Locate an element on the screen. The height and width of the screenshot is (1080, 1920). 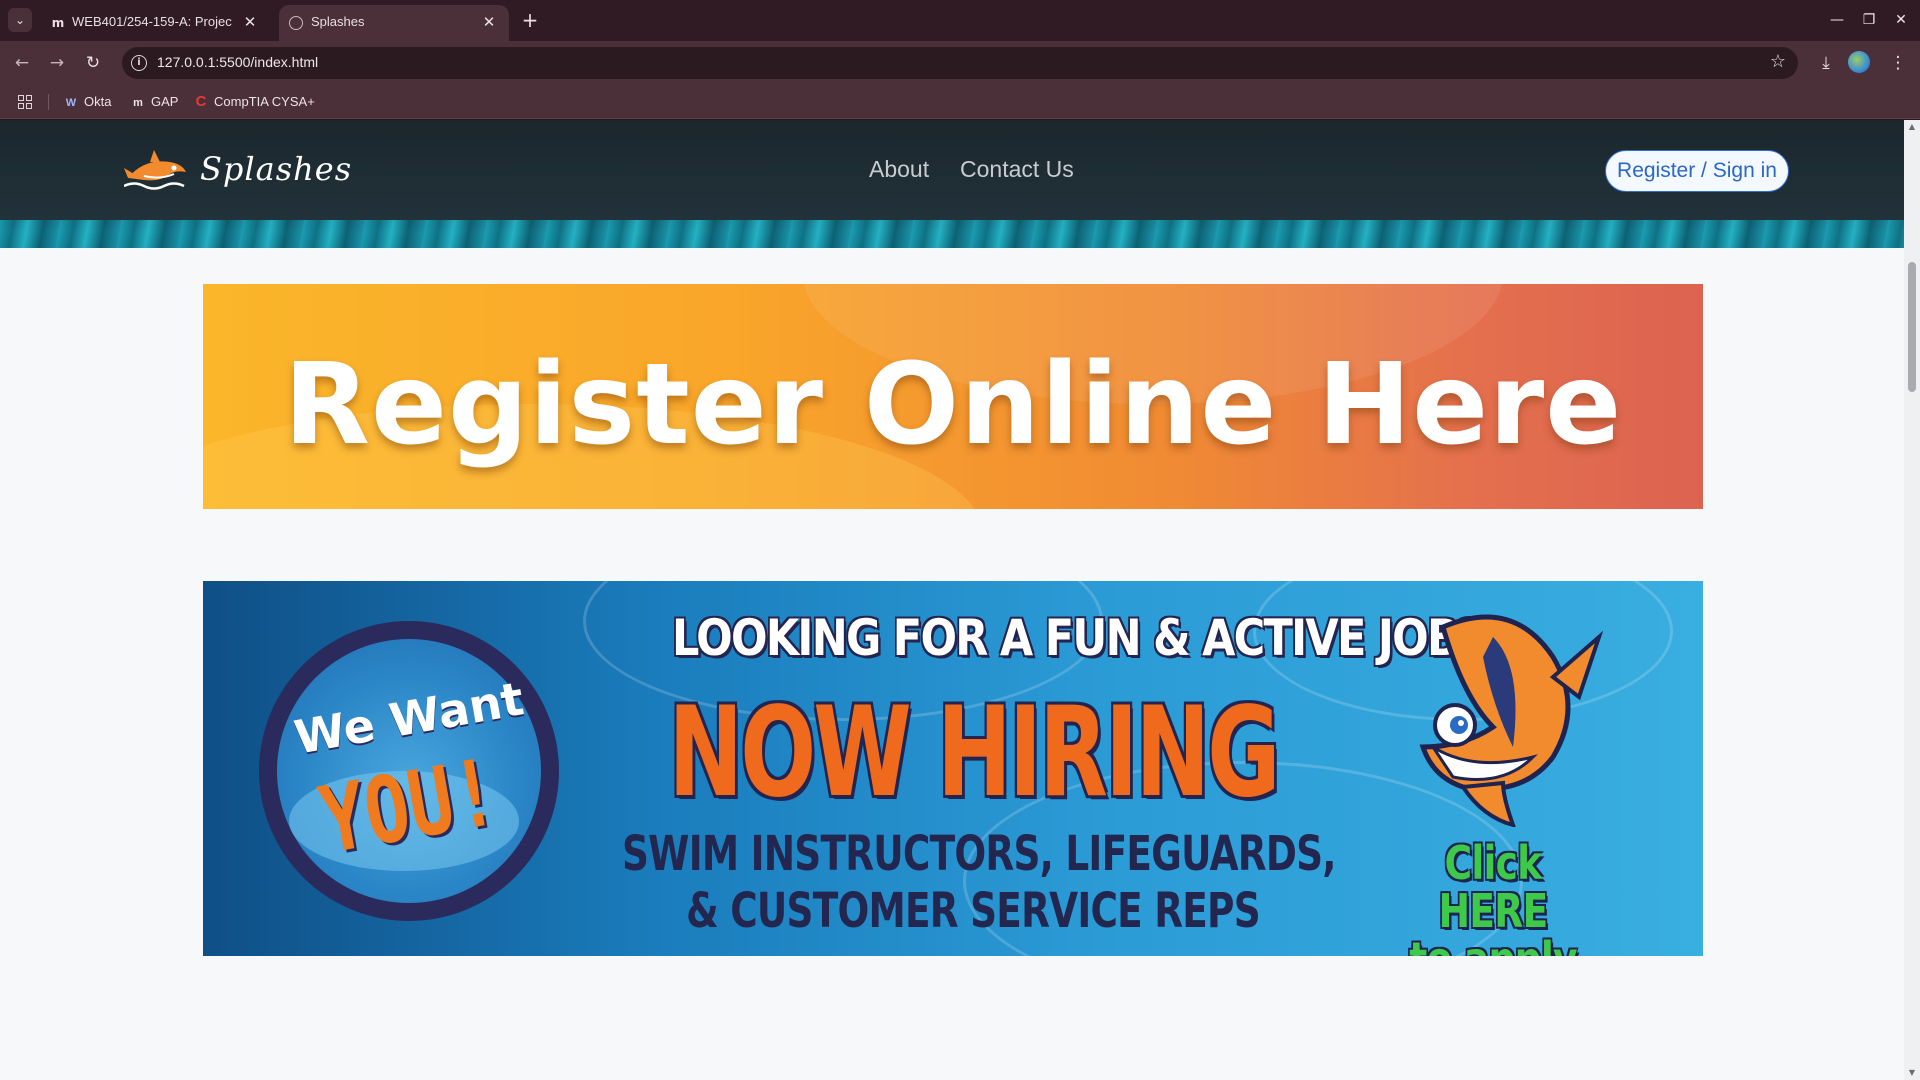
looking-for-job-text: LOOKING FOR A FUN & ACTIVE JOB? is located at coordinates (1077, 638).